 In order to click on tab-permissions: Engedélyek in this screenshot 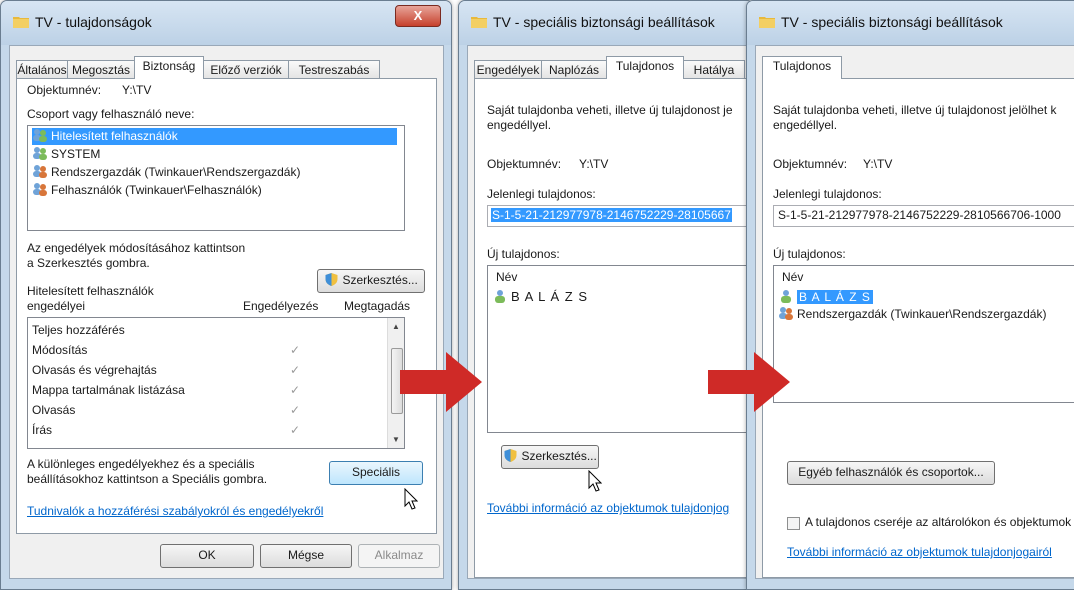, I will do `click(508, 69)`.